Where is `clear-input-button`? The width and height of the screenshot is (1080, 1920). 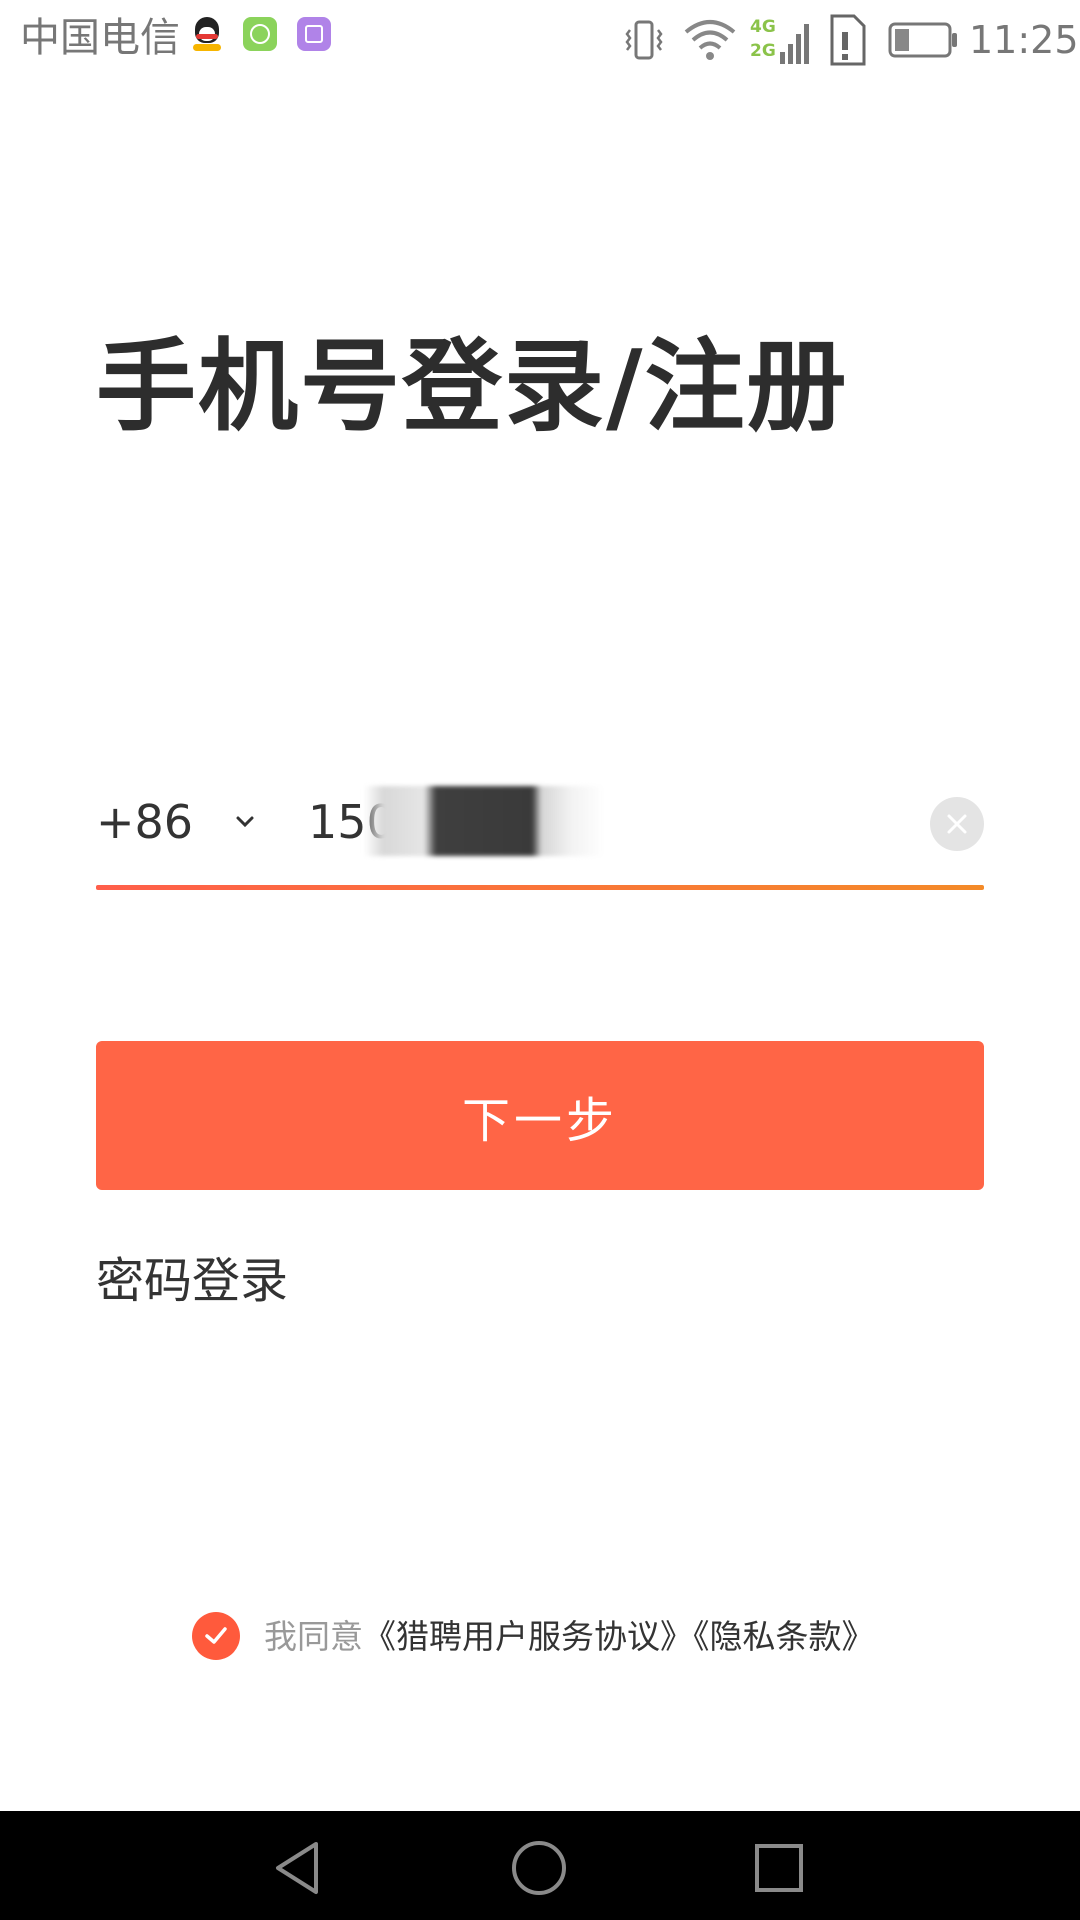 clear-input-button is located at coordinates (957, 824).